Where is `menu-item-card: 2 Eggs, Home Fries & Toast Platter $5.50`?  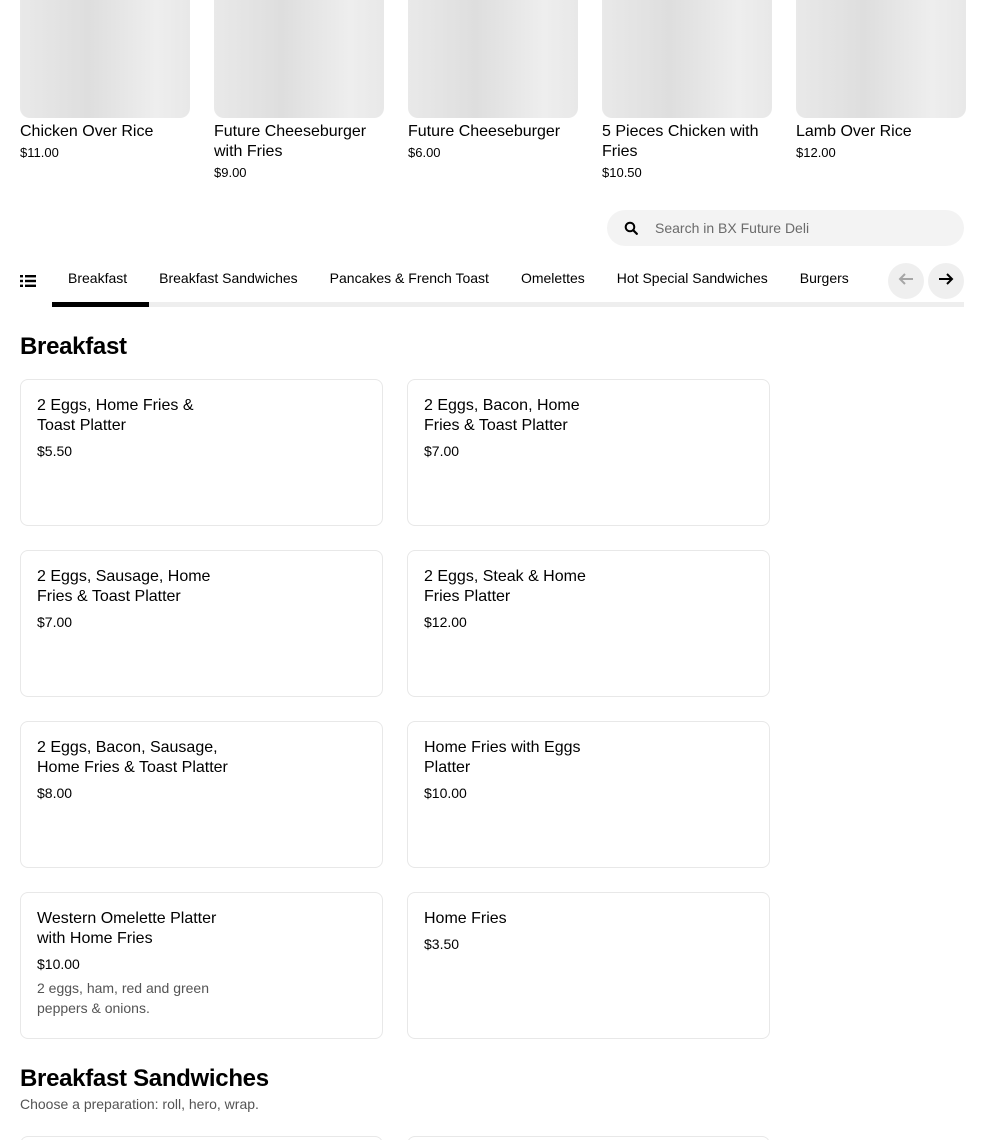
menu-item-card: 2 Eggs, Home Fries & Toast Platter $5.50 is located at coordinates (201, 452).